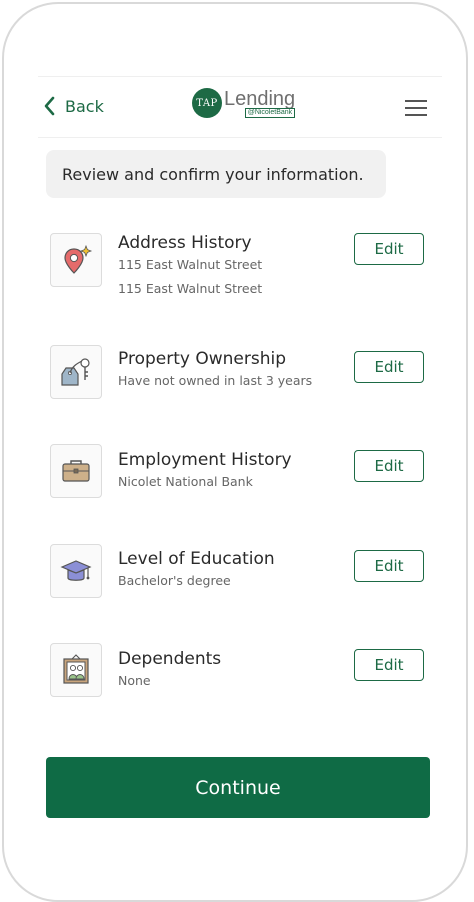  What do you see at coordinates (185, 481) in the screenshot?
I see `item-detail: Nicolet National Bank` at bounding box center [185, 481].